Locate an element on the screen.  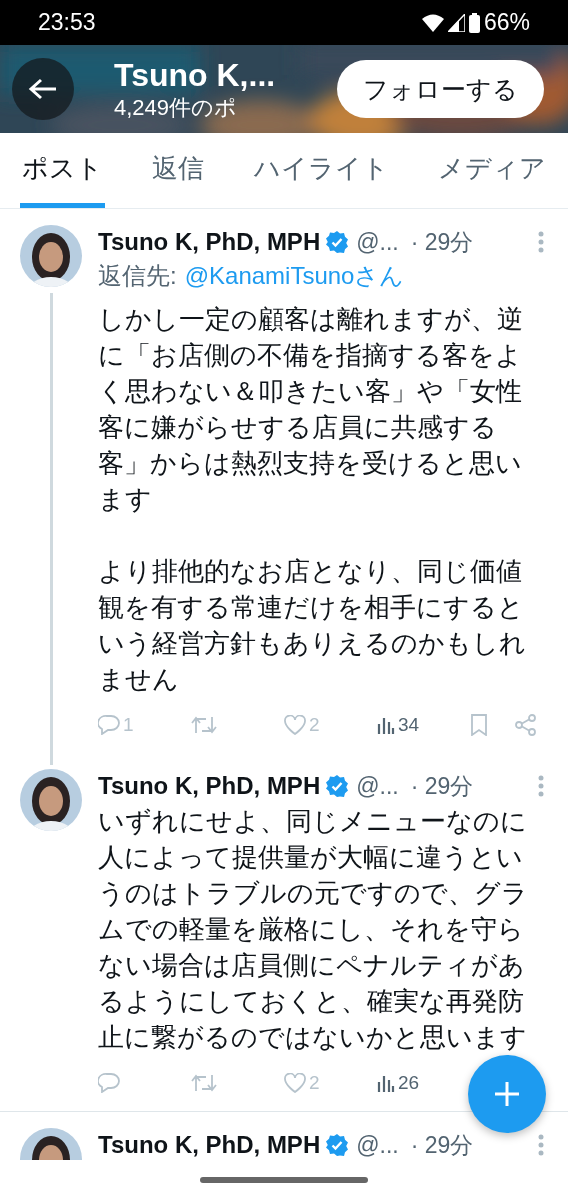
wifi-icon is located at coordinates (432, 22).